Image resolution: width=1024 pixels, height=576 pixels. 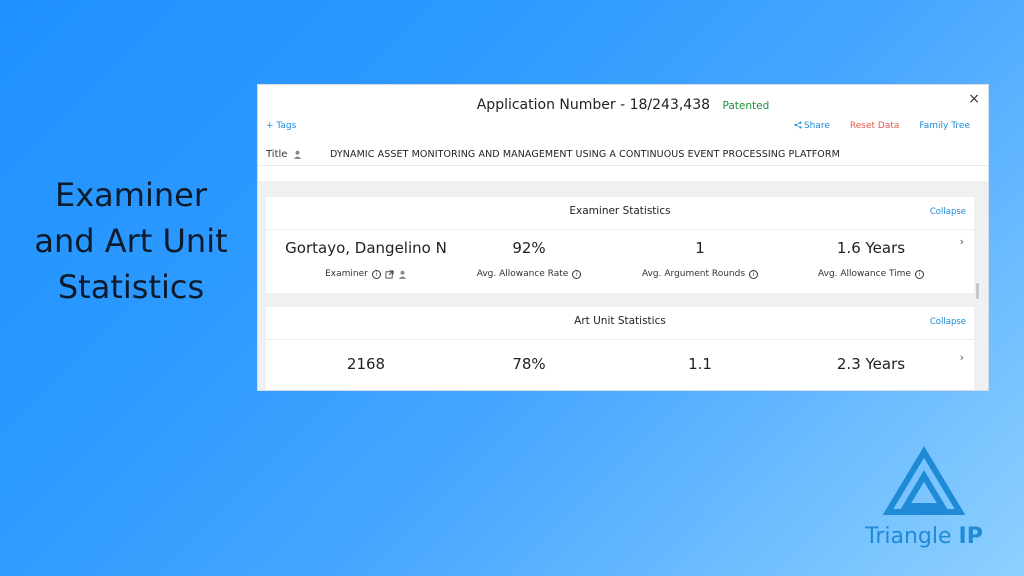 What do you see at coordinates (366, 259) in the screenshot?
I see `examiner-stat: Gortayo, Dangelino N Examiner i` at bounding box center [366, 259].